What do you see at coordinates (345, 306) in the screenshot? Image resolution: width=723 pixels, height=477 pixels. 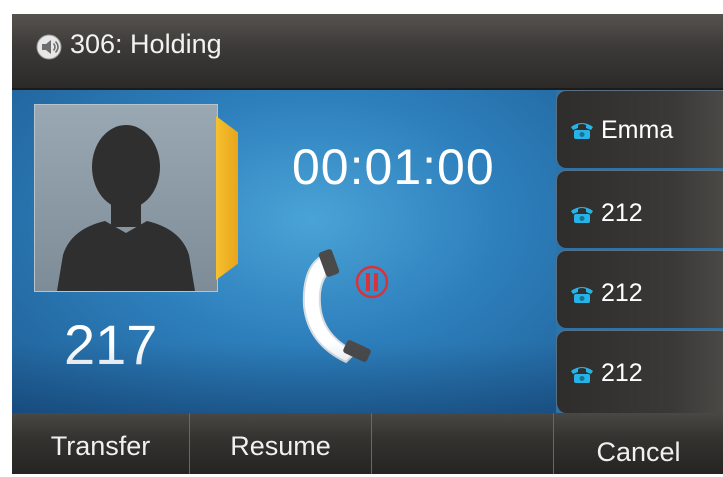 I see `handset-hold-icon` at bounding box center [345, 306].